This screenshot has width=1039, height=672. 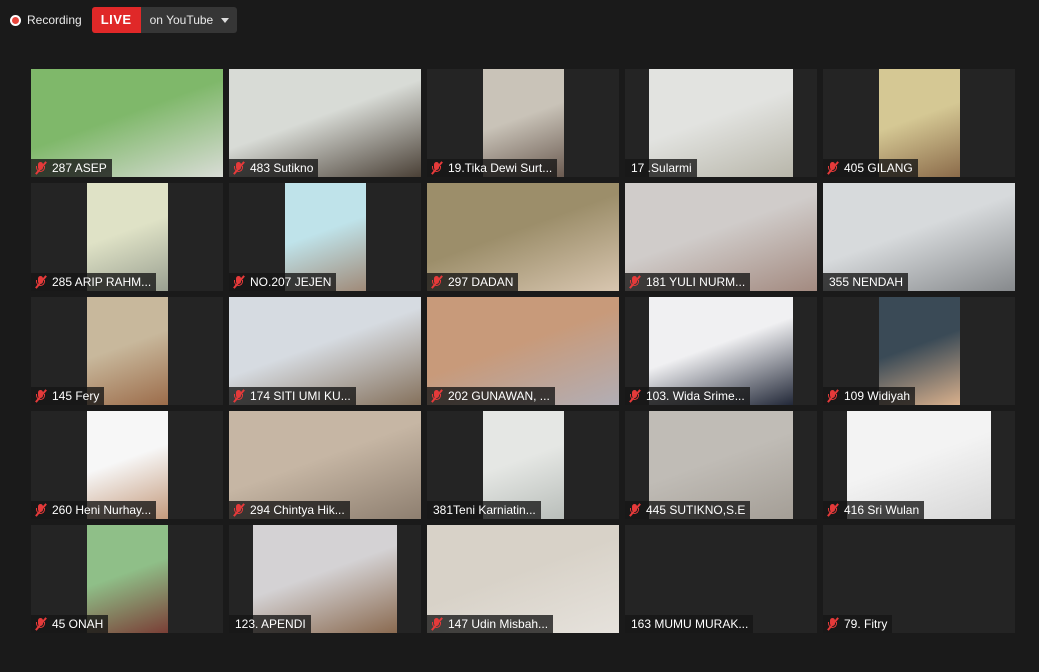 I want to click on participant-name-label: 109 Widiyah, so click(x=869, y=396).